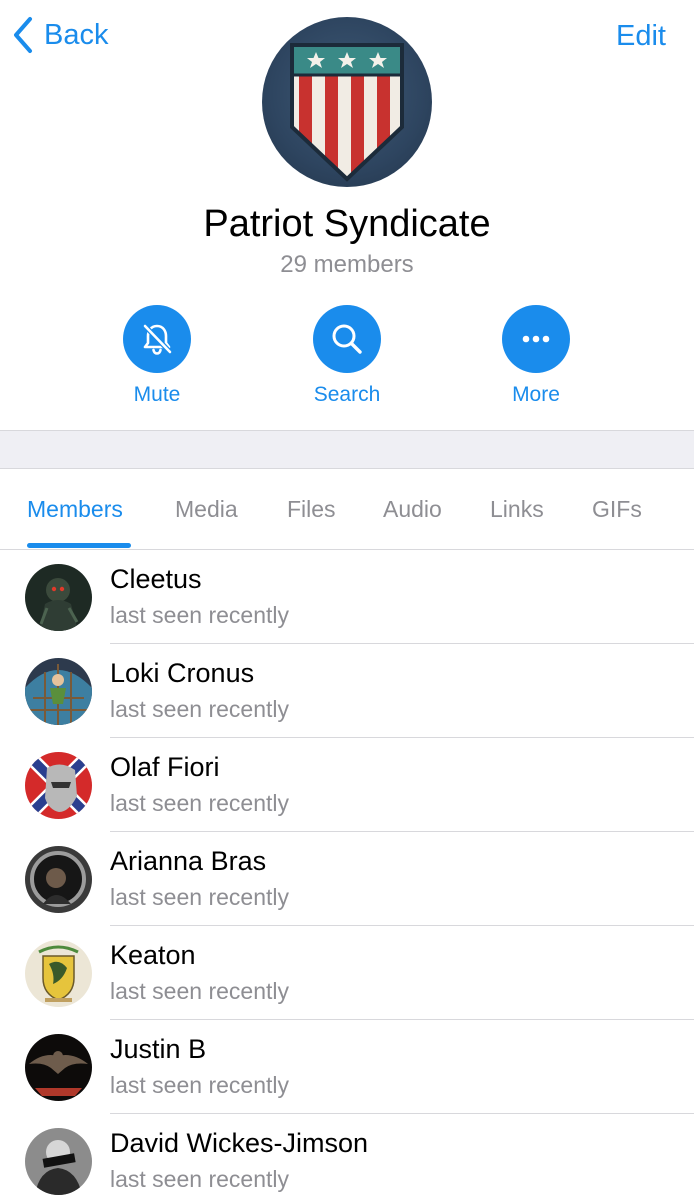  Describe the element at coordinates (193, 767) in the screenshot. I see `member-last-name: Fiori` at that location.